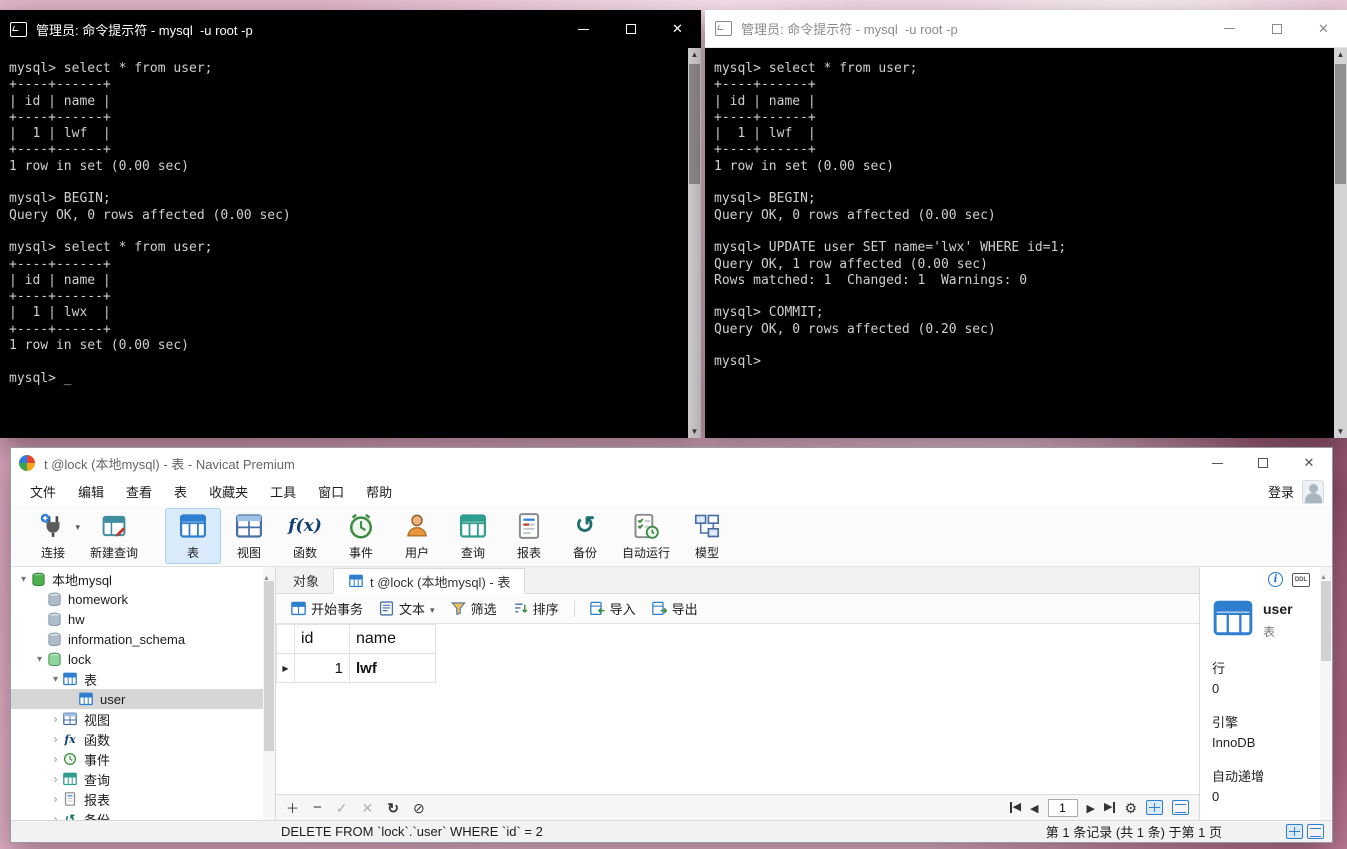  I want to click on column-header-id: id, so click(322, 639).